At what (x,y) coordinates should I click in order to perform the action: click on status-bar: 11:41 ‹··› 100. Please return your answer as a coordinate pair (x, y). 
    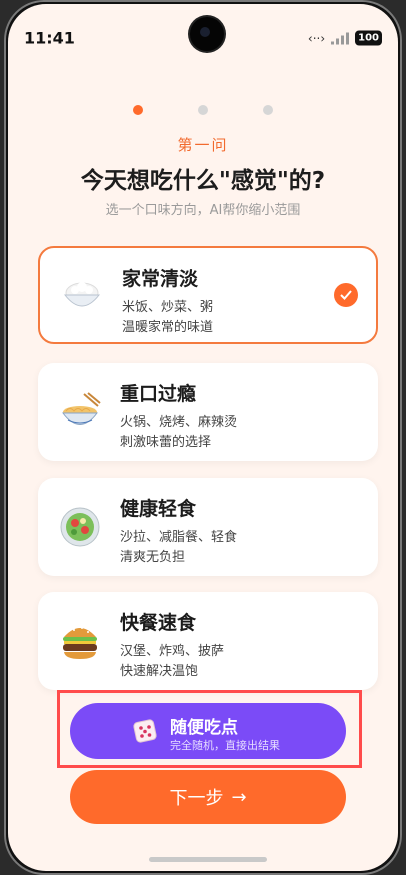
    Looking at the image, I should click on (203, 27).